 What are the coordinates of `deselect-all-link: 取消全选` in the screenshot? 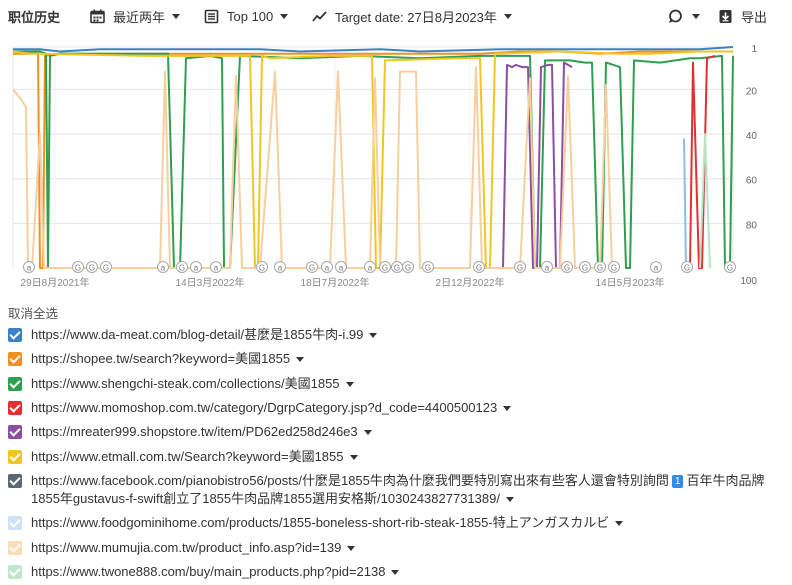 It's located at (33, 312).